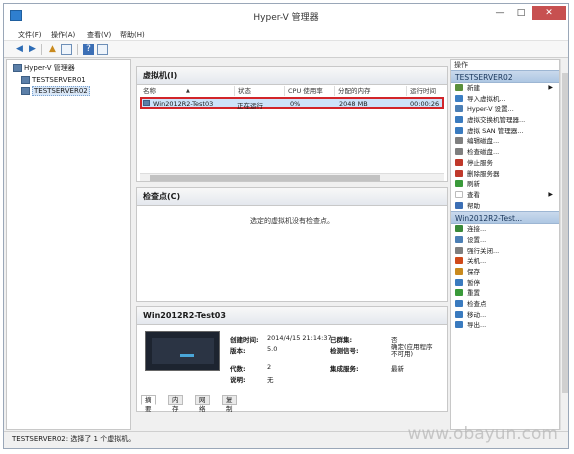 The height and width of the screenshot is (454, 574). What do you see at coordinates (270, 380) in the screenshot?
I see `field-notes-value: 无` at bounding box center [270, 380].